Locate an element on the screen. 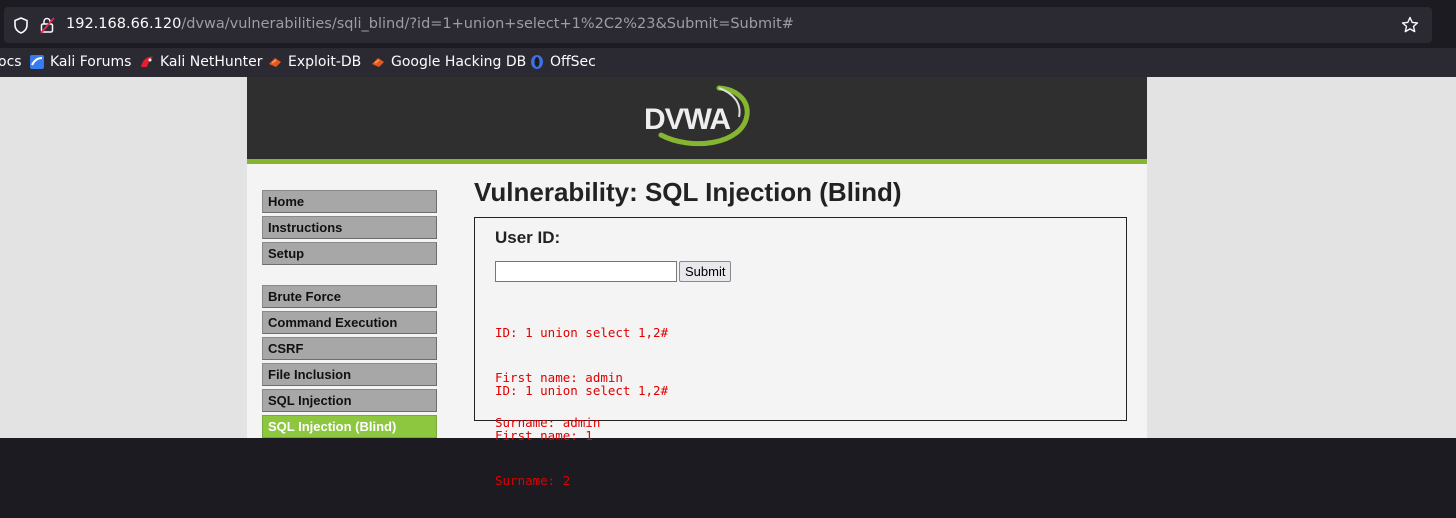  lock-icon is located at coordinates (47, 25).